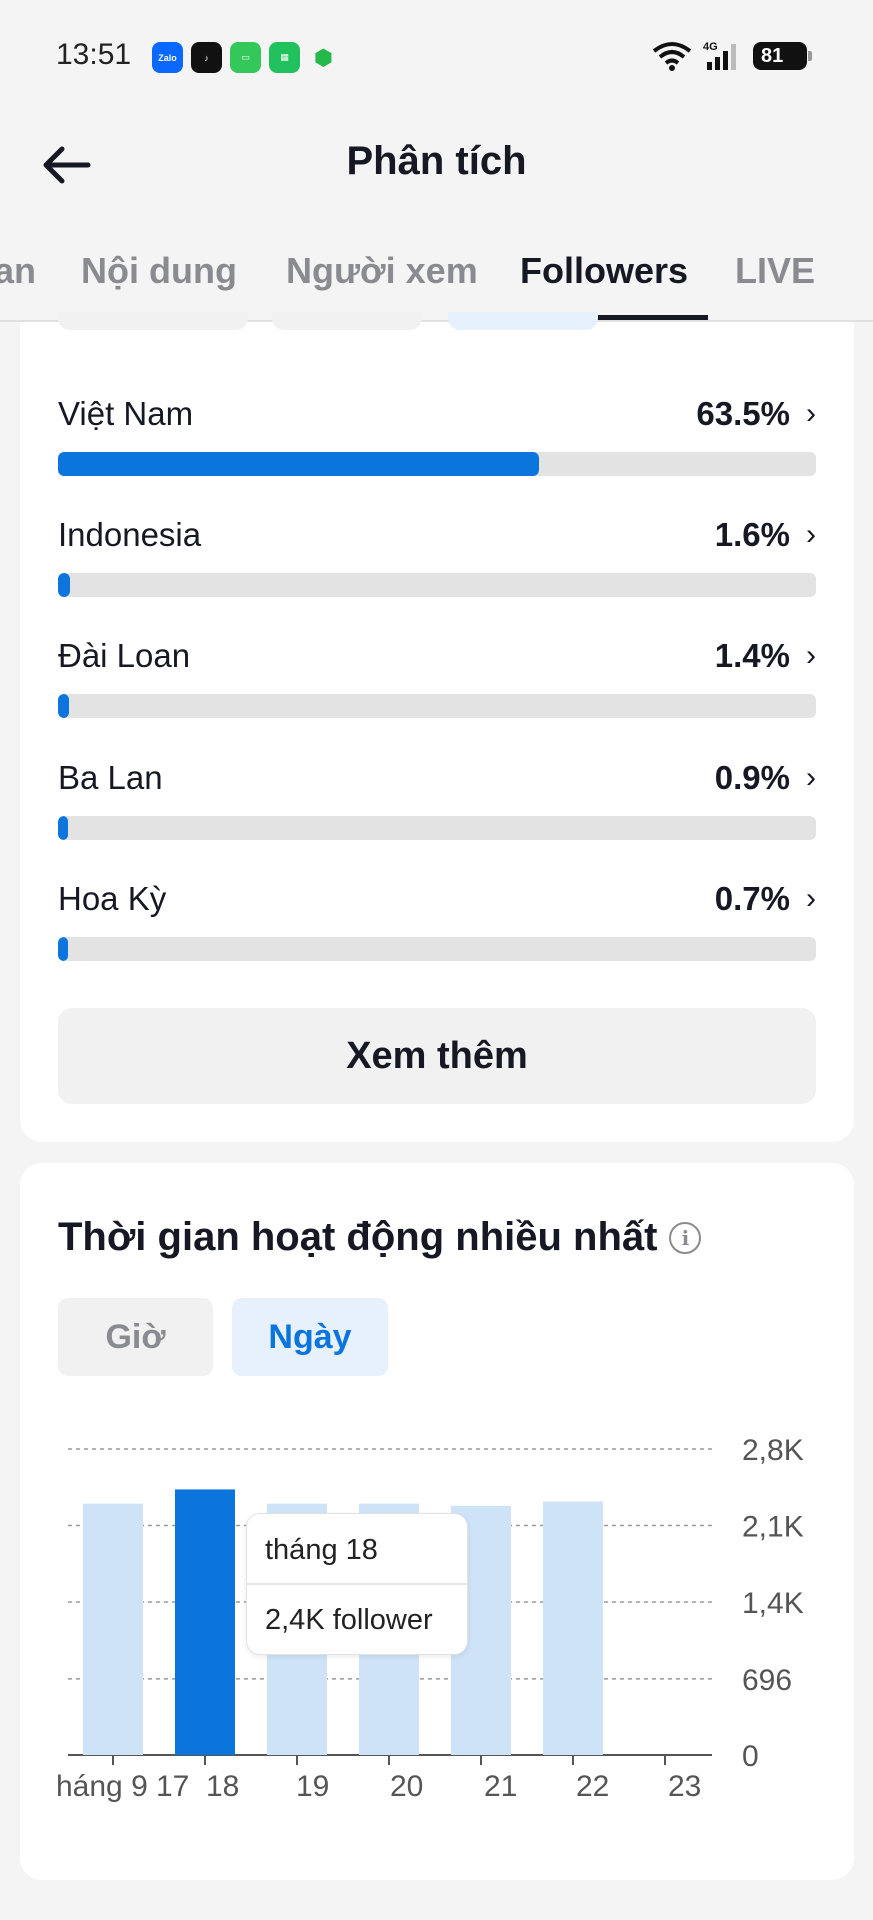 This screenshot has height=1920, width=873. I want to click on country-percent: 0.7%, so click(752, 898).